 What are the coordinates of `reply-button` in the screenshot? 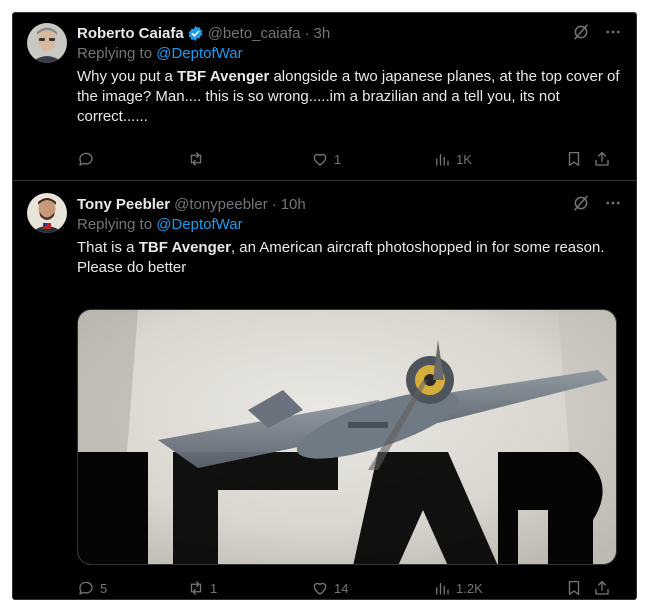 It's located at (132, 159).